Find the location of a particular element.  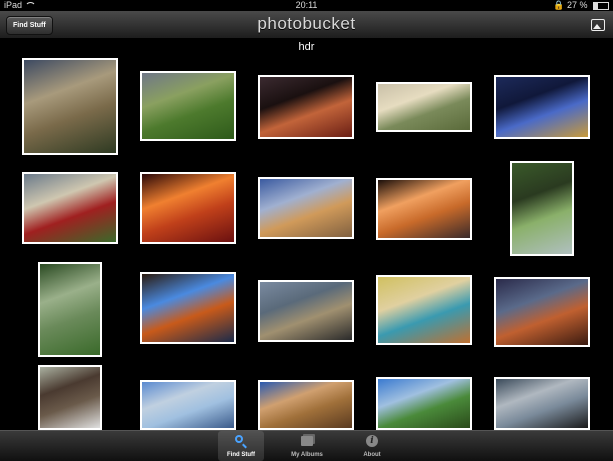

tab-label: My Albums is located at coordinates (307, 455).